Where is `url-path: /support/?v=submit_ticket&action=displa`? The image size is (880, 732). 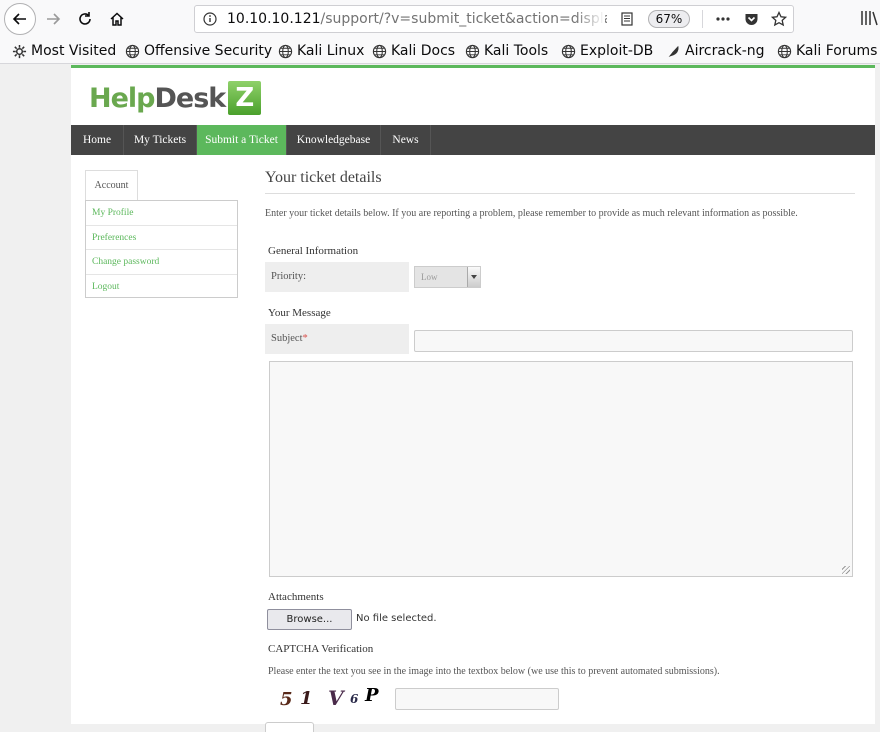 url-path: /support/?v=submit_ticket&action=displa is located at coordinates (463, 19).